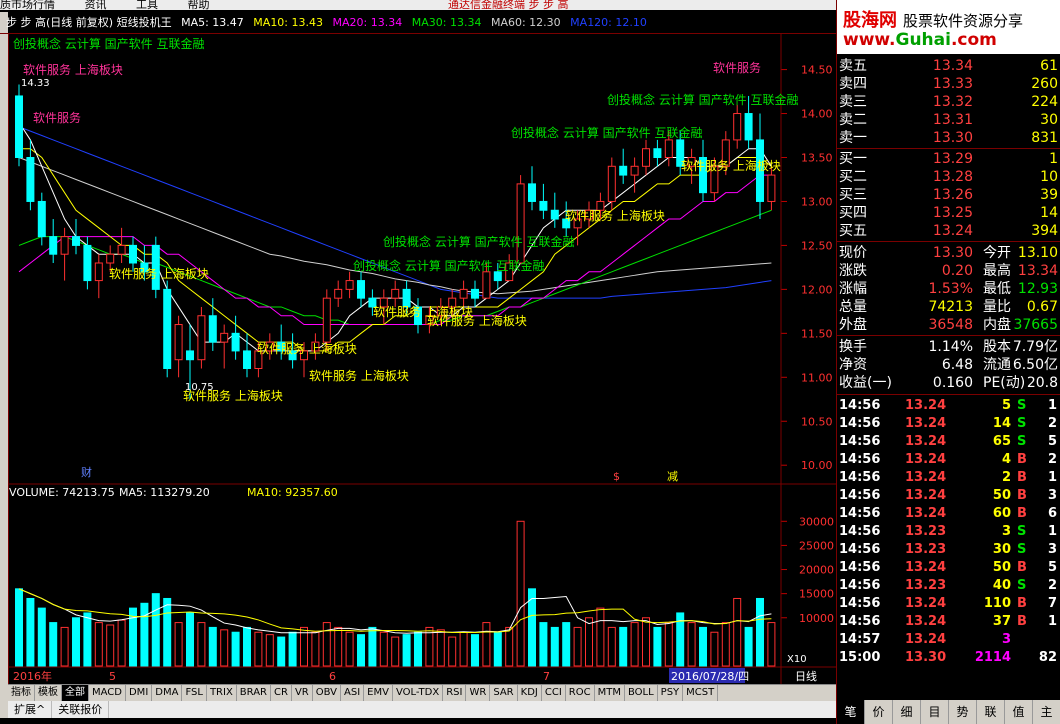  Describe the element at coordinates (580, 693) in the screenshot. I see `indicator-tab: ROC` at that location.